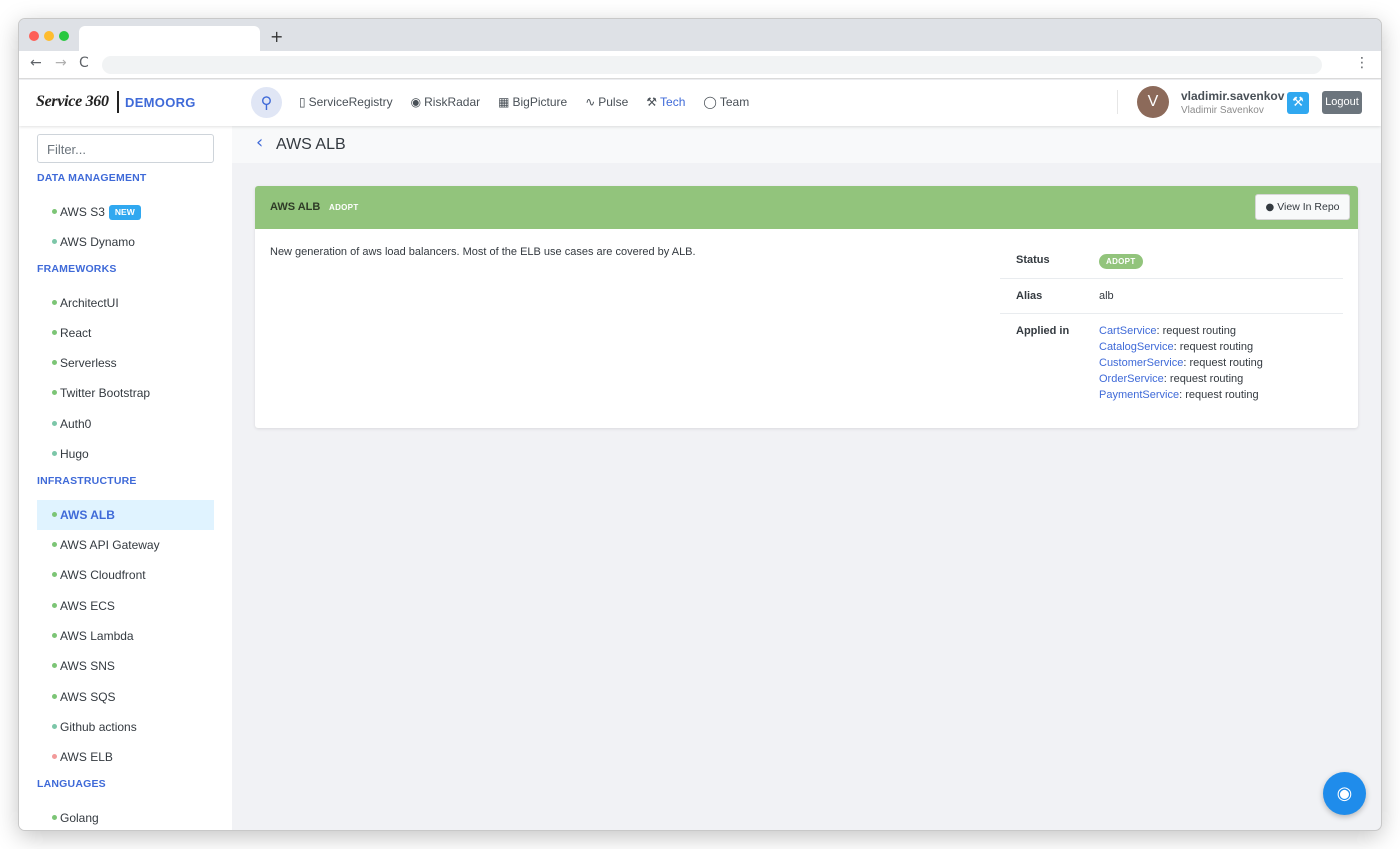 This screenshot has width=1400, height=849. Describe the element at coordinates (118, 102) in the screenshot. I see `logo-divider` at that location.